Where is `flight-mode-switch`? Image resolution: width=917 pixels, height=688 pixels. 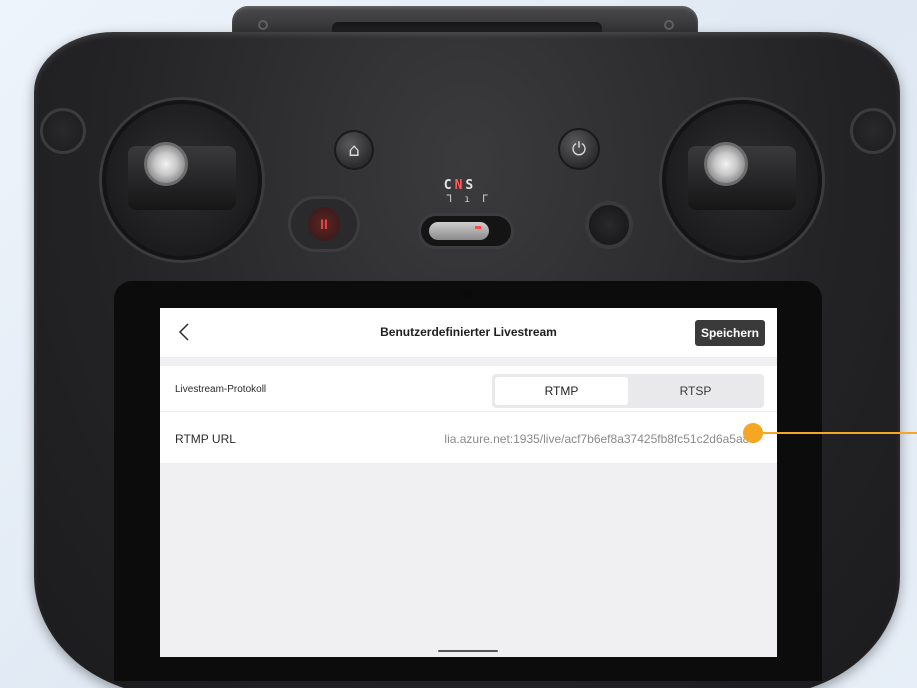 flight-mode-switch is located at coordinates (466, 231).